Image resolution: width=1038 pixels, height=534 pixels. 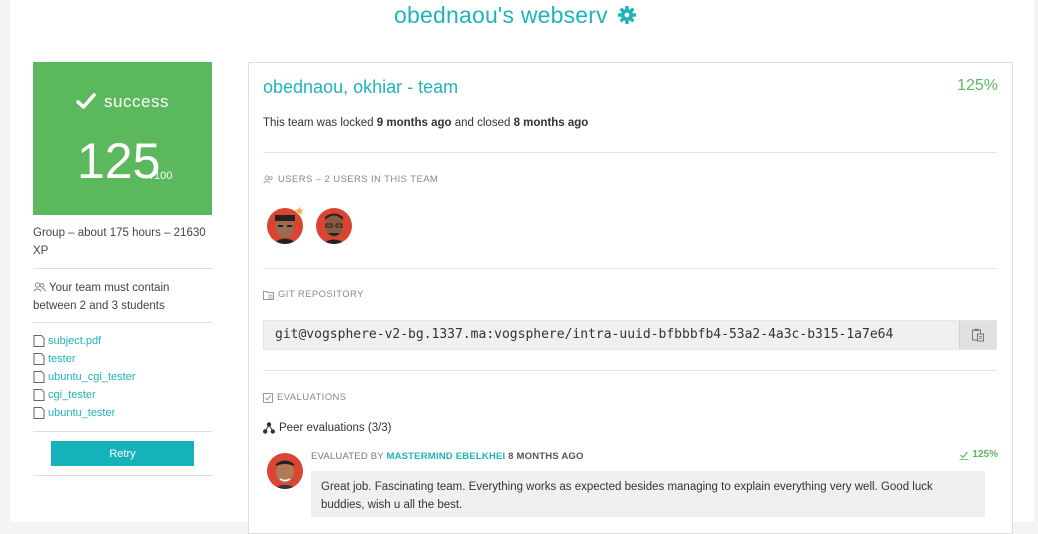 What do you see at coordinates (122, 453) in the screenshot?
I see `retry-button: Retry` at bounding box center [122, 453].